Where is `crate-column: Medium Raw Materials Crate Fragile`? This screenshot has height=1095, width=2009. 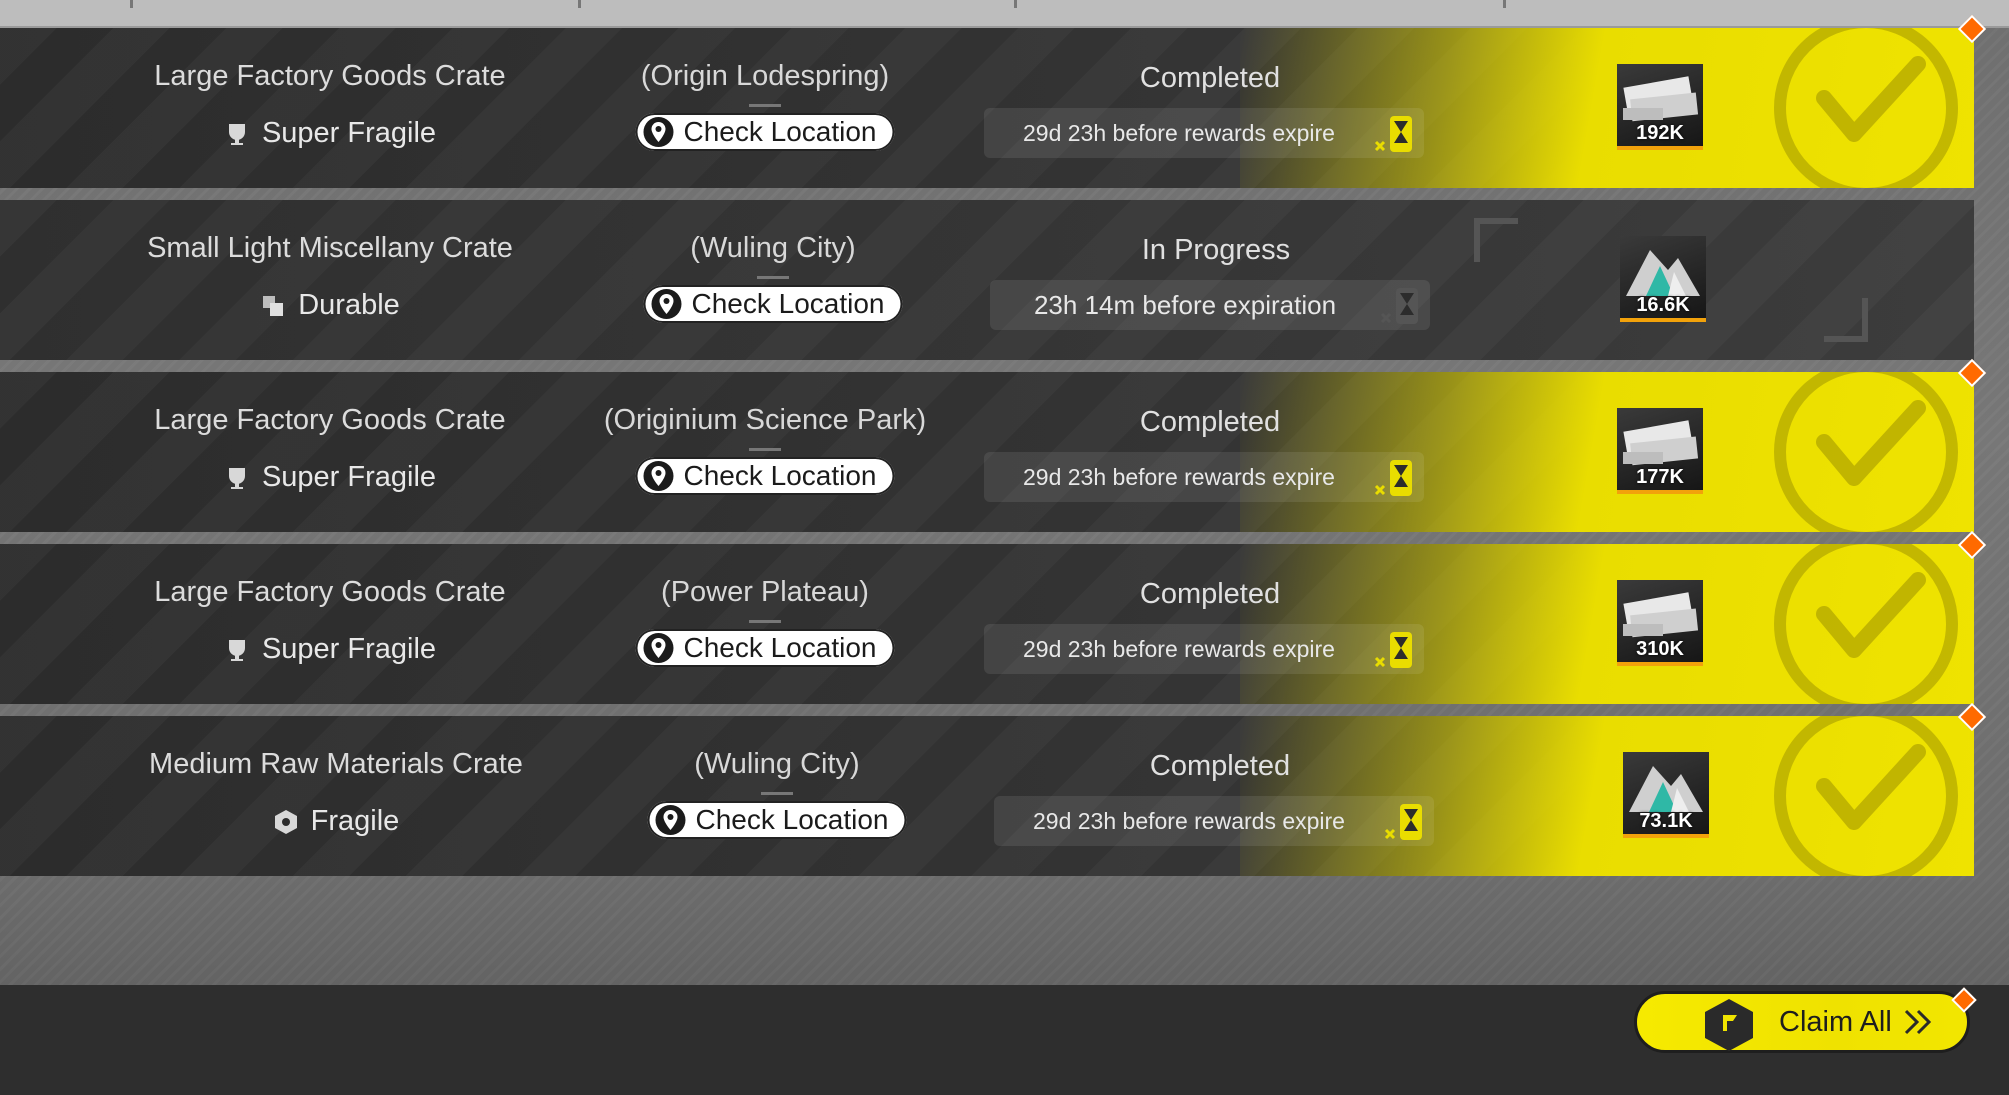
crate-column: Medium Raw Materials Crate Fragile is located at coordinates (336, 796).